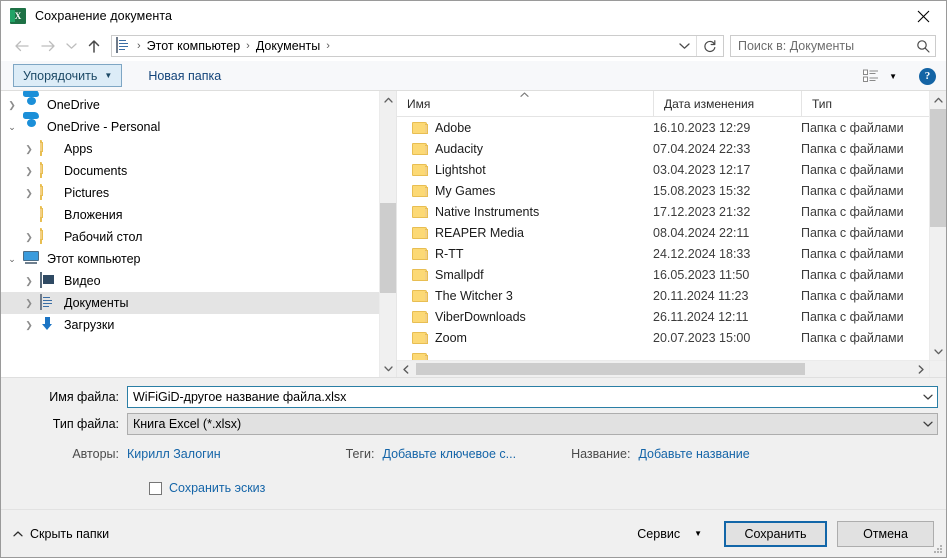 Image resolution: width=947 pixels, height=558 pixels. Describe the element at coordinates (920, 369) in the screenshot. I see `scroll-right-button` at that location.